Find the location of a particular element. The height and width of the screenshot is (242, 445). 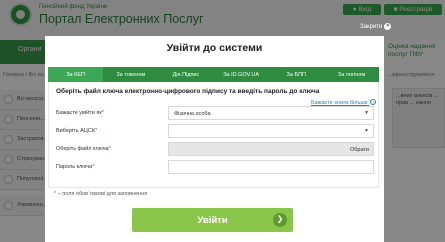

submit-login-label: Увійти is located at coordinates (212, 220).